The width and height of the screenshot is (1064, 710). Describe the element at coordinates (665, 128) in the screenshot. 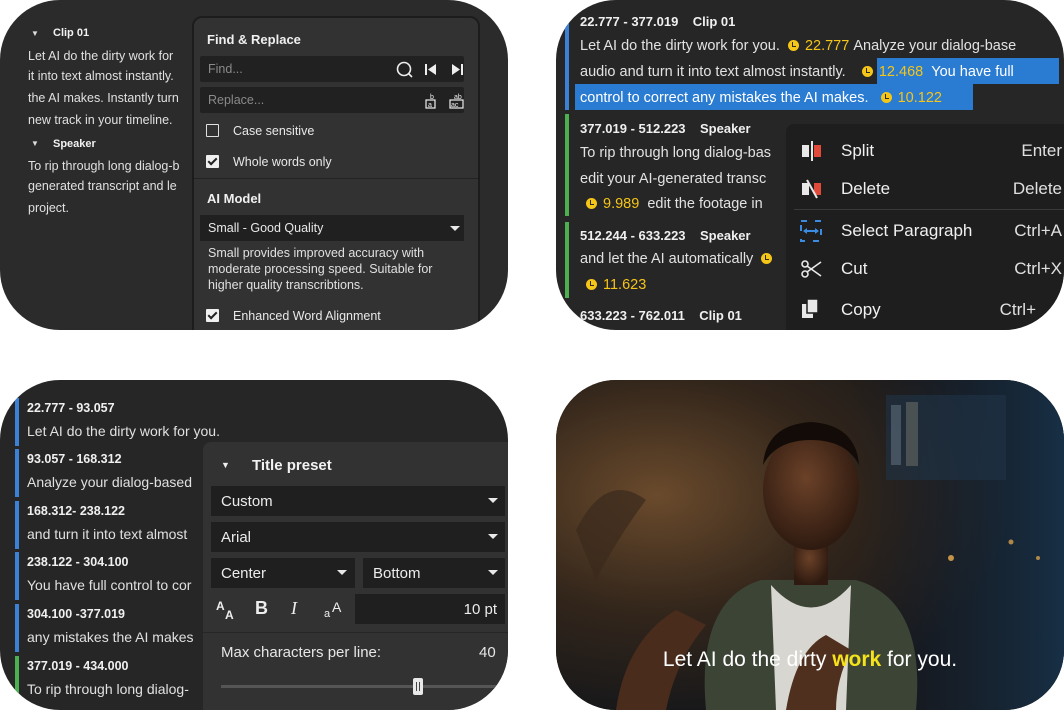

I see `segment-header: 377.019 - 512.223 Speaker` at that location.